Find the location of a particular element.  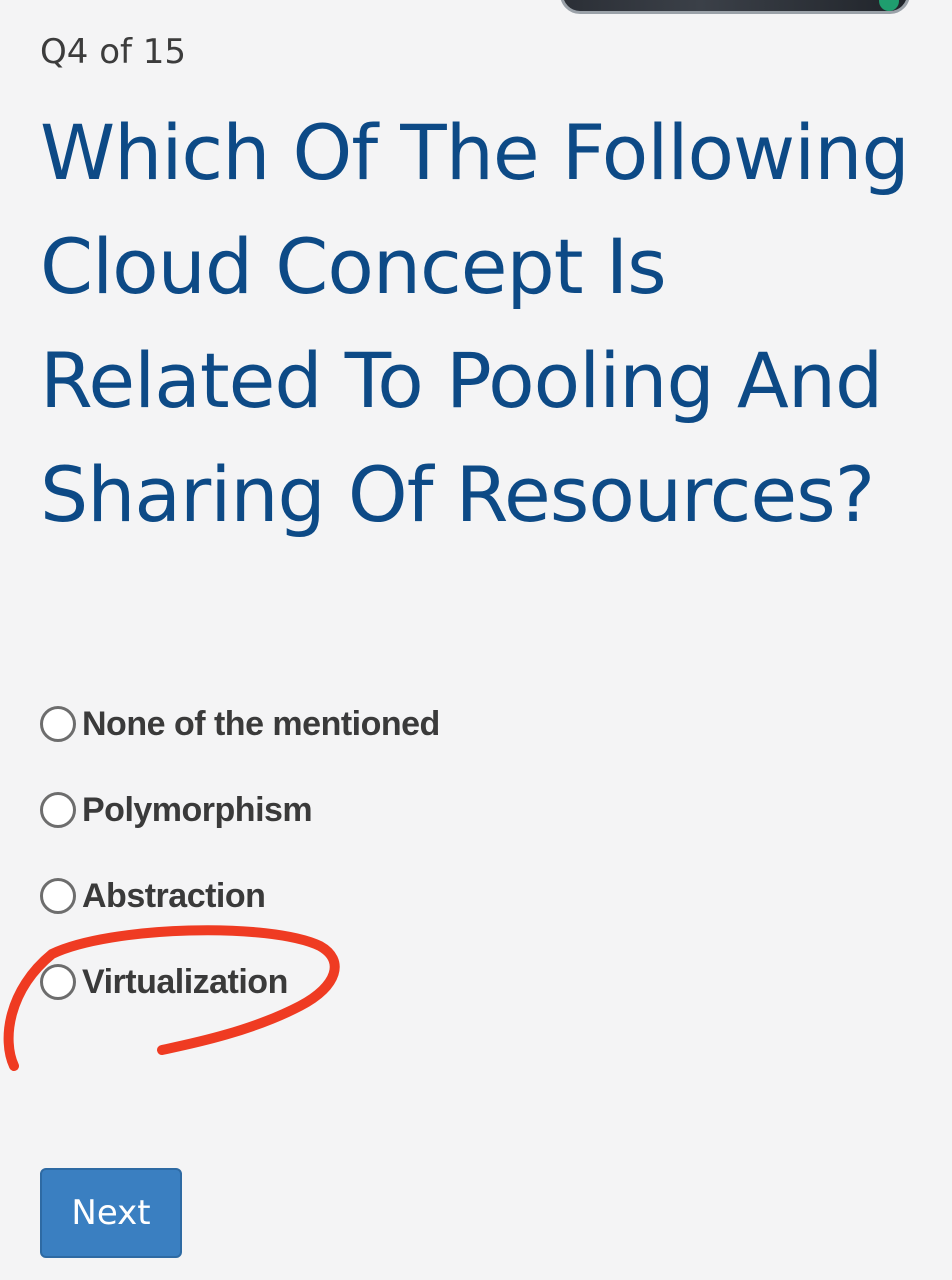

option-label: Abstraction is located at coordinates (174, 895).